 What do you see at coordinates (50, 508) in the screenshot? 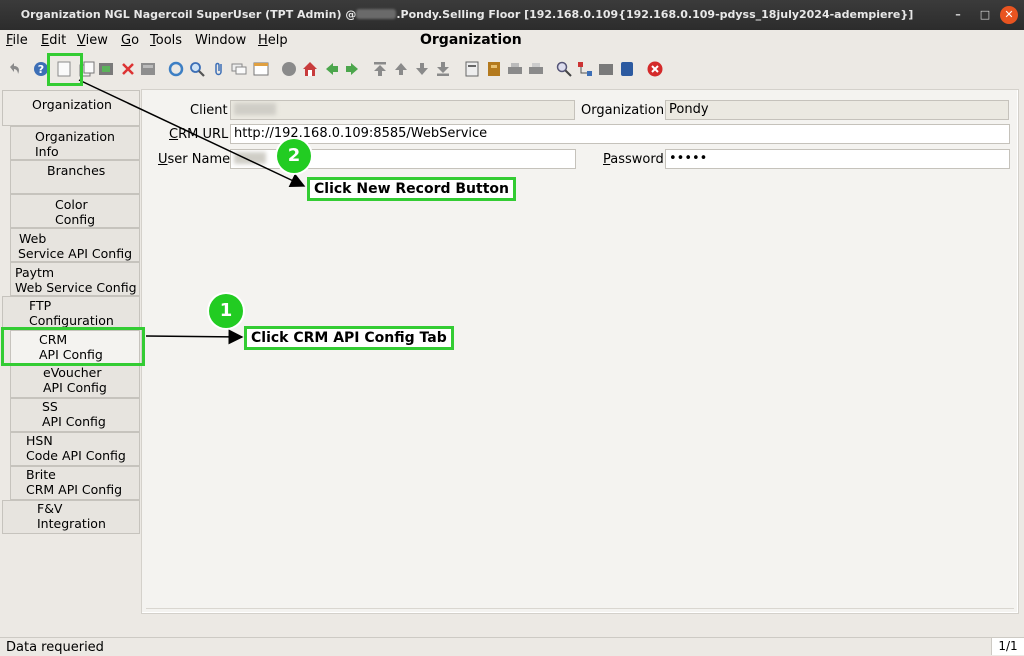
I see `tab-label: F&V` at bounding box center [50, 508].